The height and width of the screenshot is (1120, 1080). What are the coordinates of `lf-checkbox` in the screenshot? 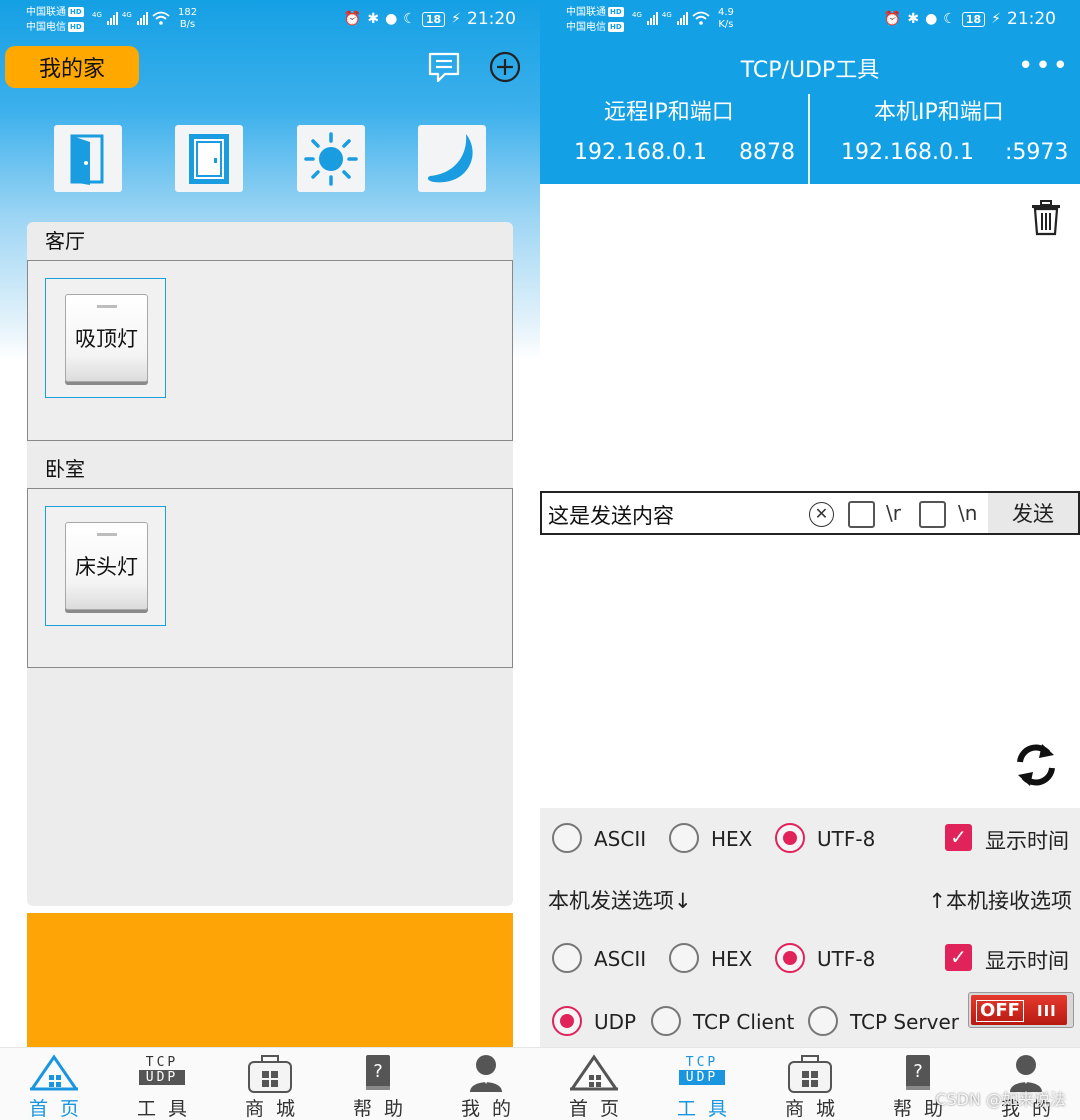 It's located at (932, 514).